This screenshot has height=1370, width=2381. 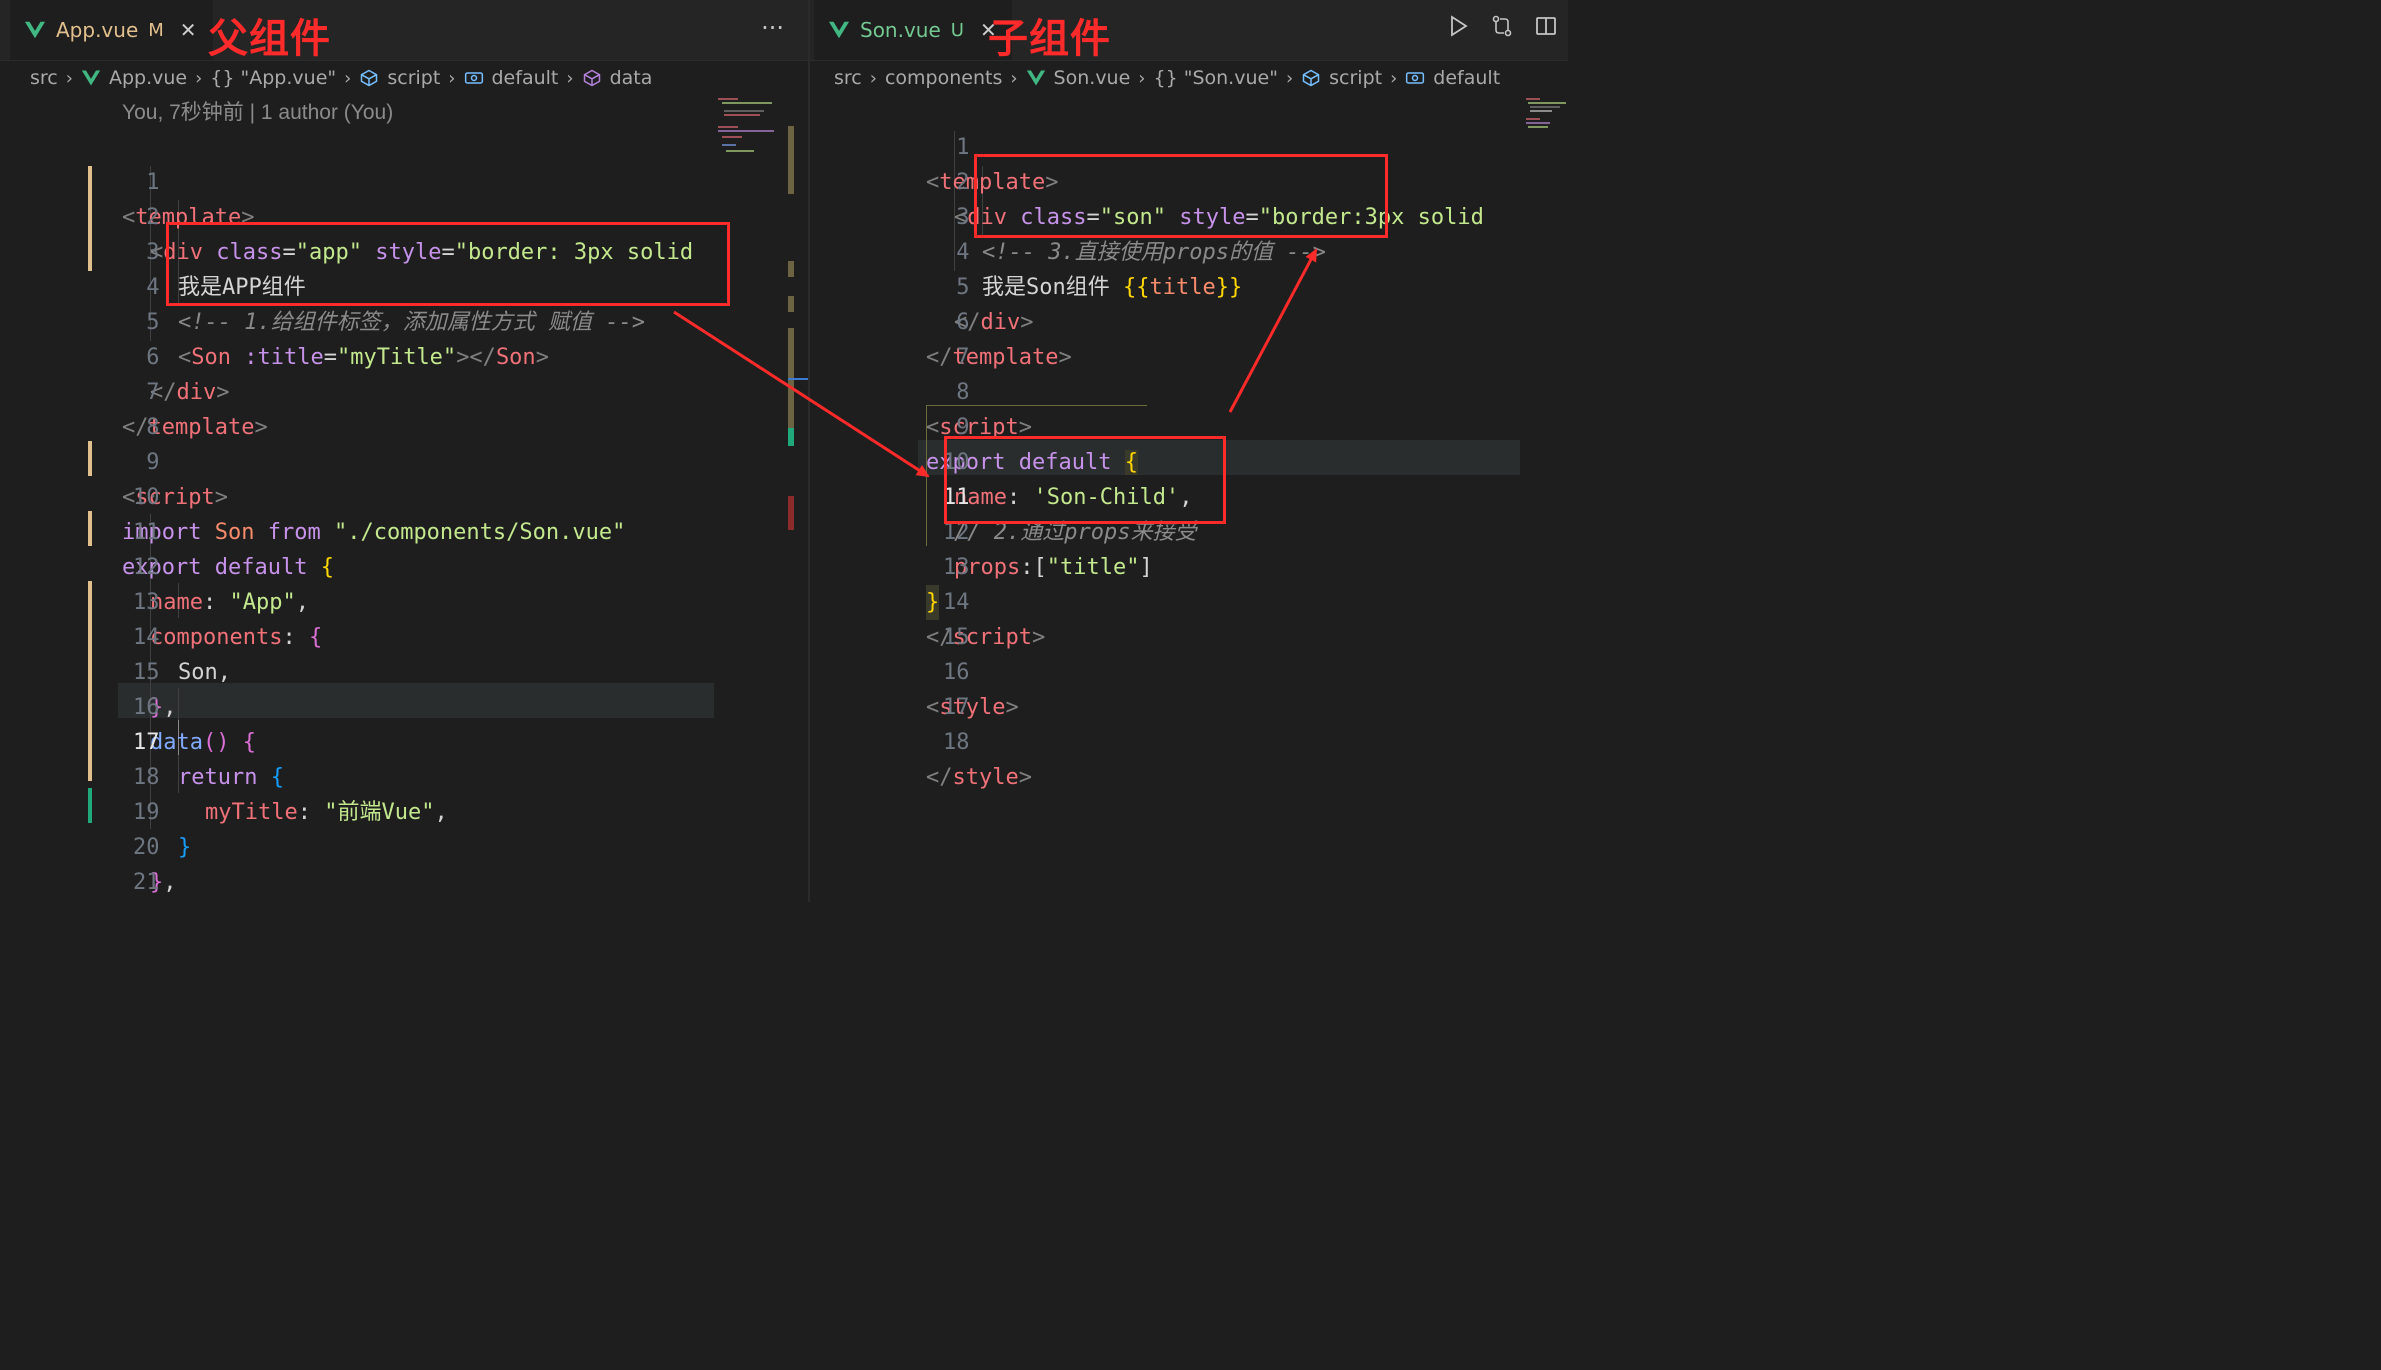 I want to click on tab-son-vue: Son.vue U ✕, so click(x=913, y=30).